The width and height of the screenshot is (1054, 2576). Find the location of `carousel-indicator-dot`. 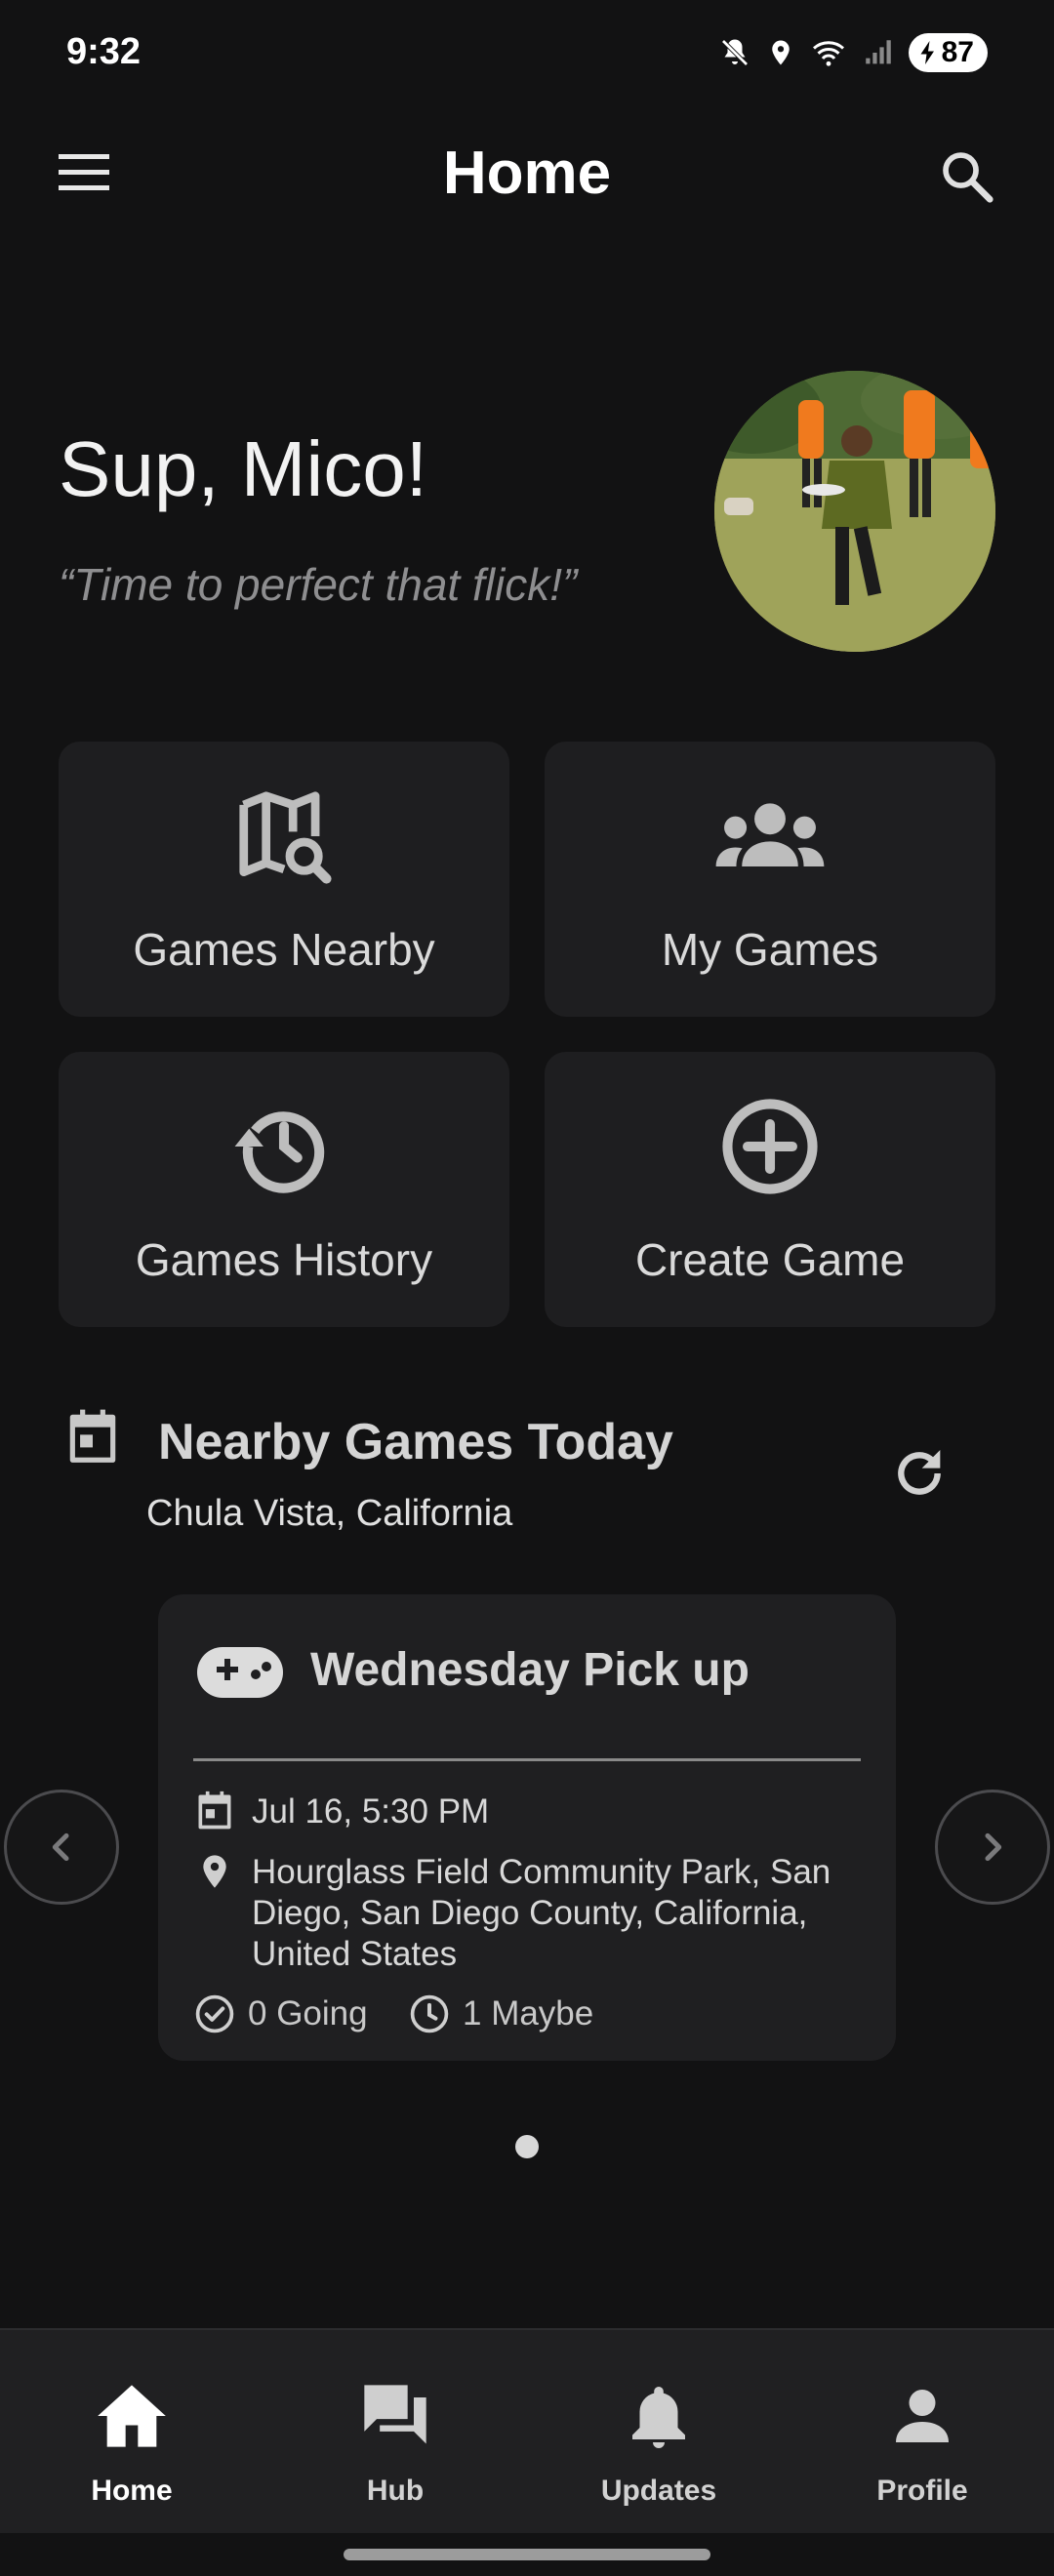

carousel-indicator-dot is located at coordinates (527, 2146).